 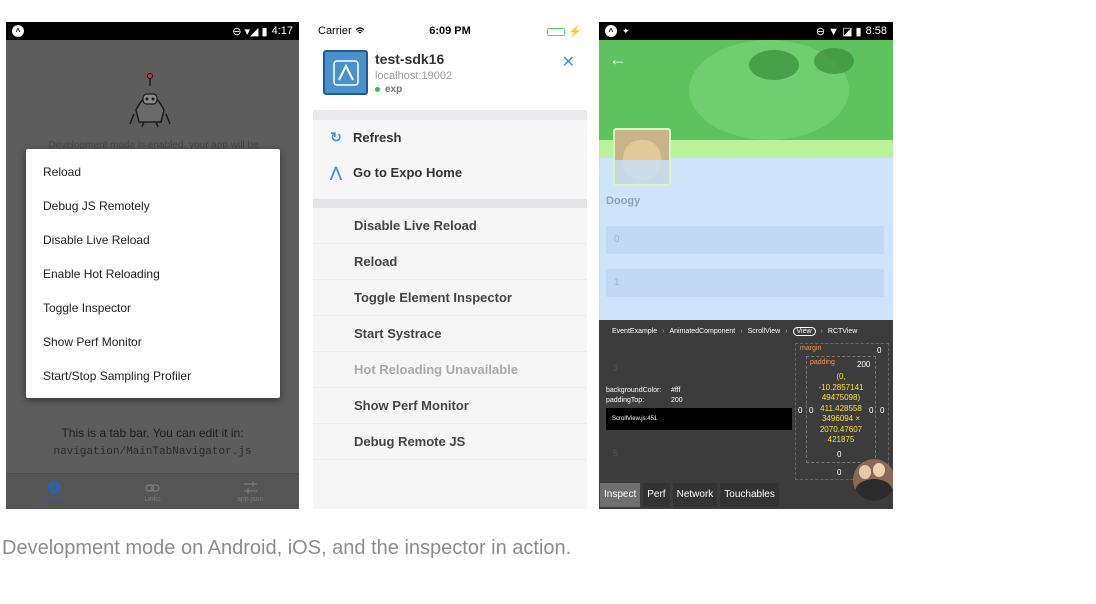 What do you see at coordinates (620, 495) in the screenshot?
I see `tab-inspect: Inspect` at bounding box center [620, 495].